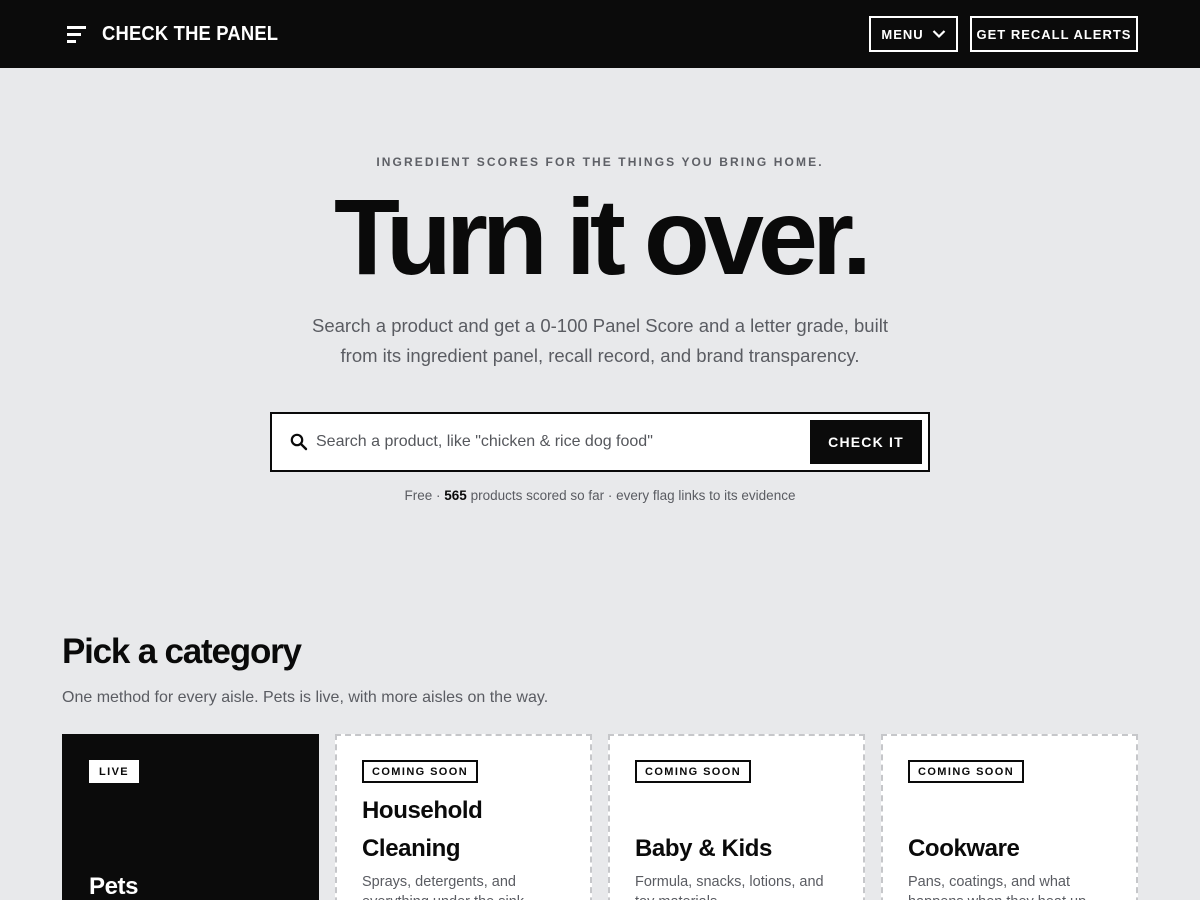 Image resolution: width=1200 pixels, height=900 pixels. Describe the element at coordinates (866, 442) in the screenshot. I see `check-it-button: CHECK IT` at that location.